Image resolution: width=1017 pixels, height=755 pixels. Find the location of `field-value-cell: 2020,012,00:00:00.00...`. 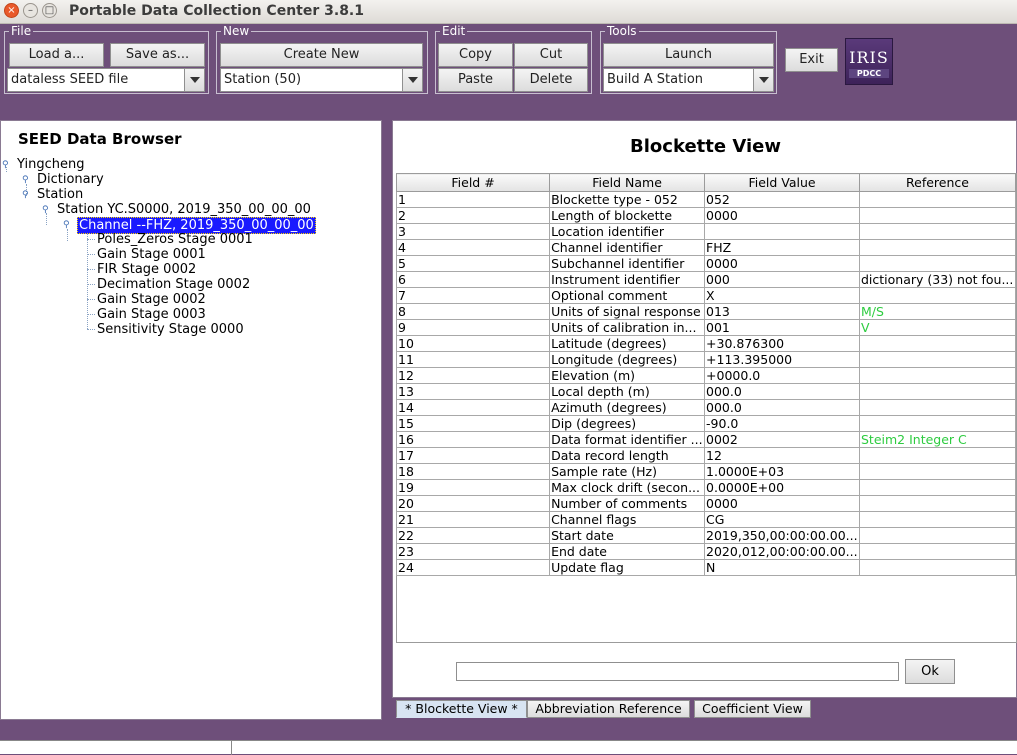

field-value-cell: 2020,012,00:00:00.00... is located at coordinates (782, 551).